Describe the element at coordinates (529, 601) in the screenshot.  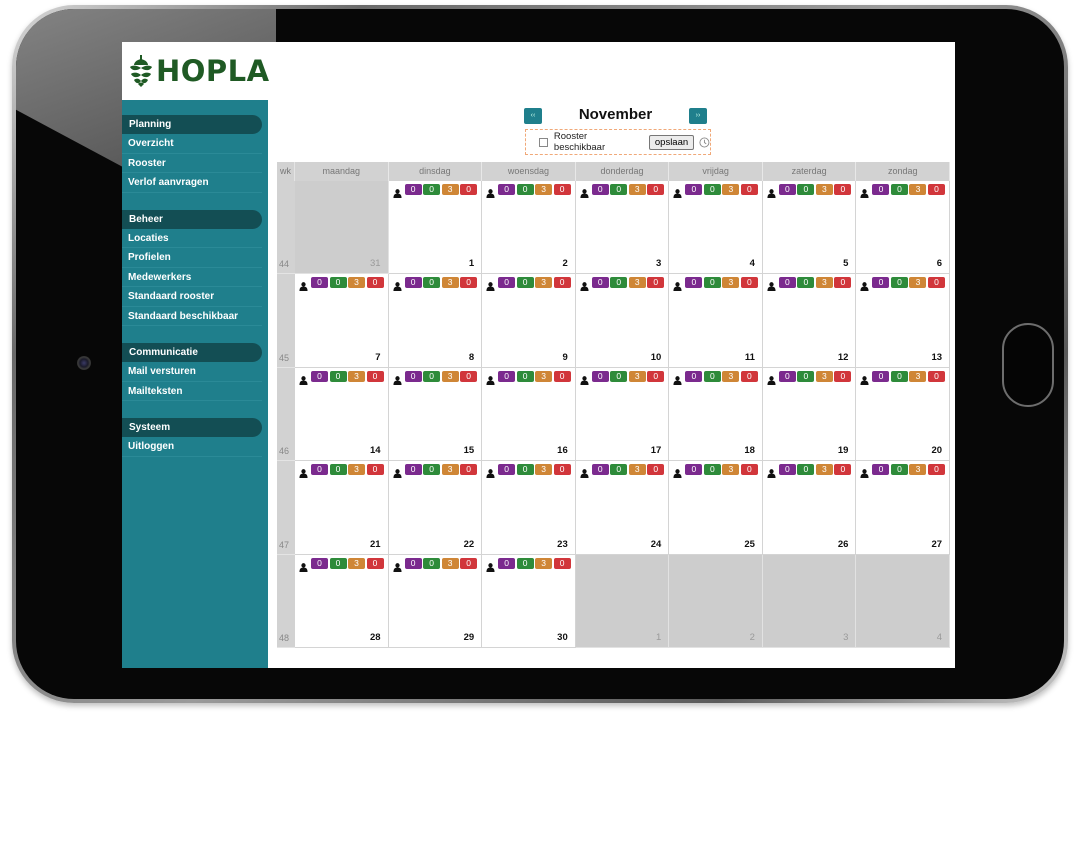
I see `calendar-day: 0 0 3 0 30` at that location.